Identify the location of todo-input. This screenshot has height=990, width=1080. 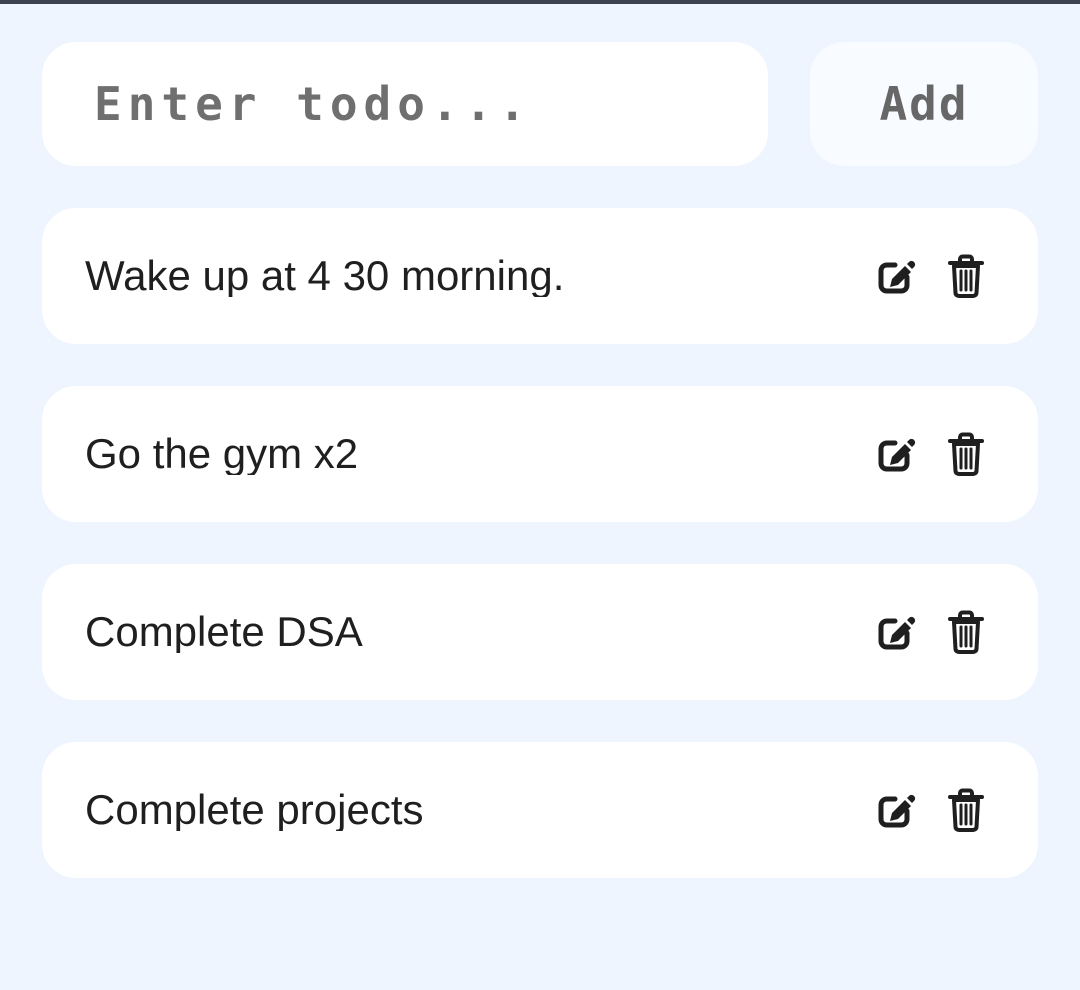
(405, 104).